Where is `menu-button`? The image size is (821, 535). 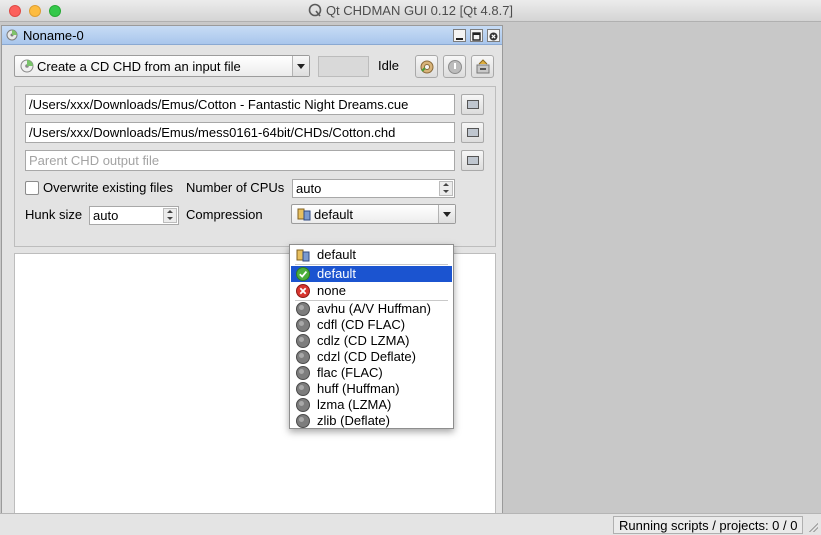
menu-button is located at coordinates (482, 66).